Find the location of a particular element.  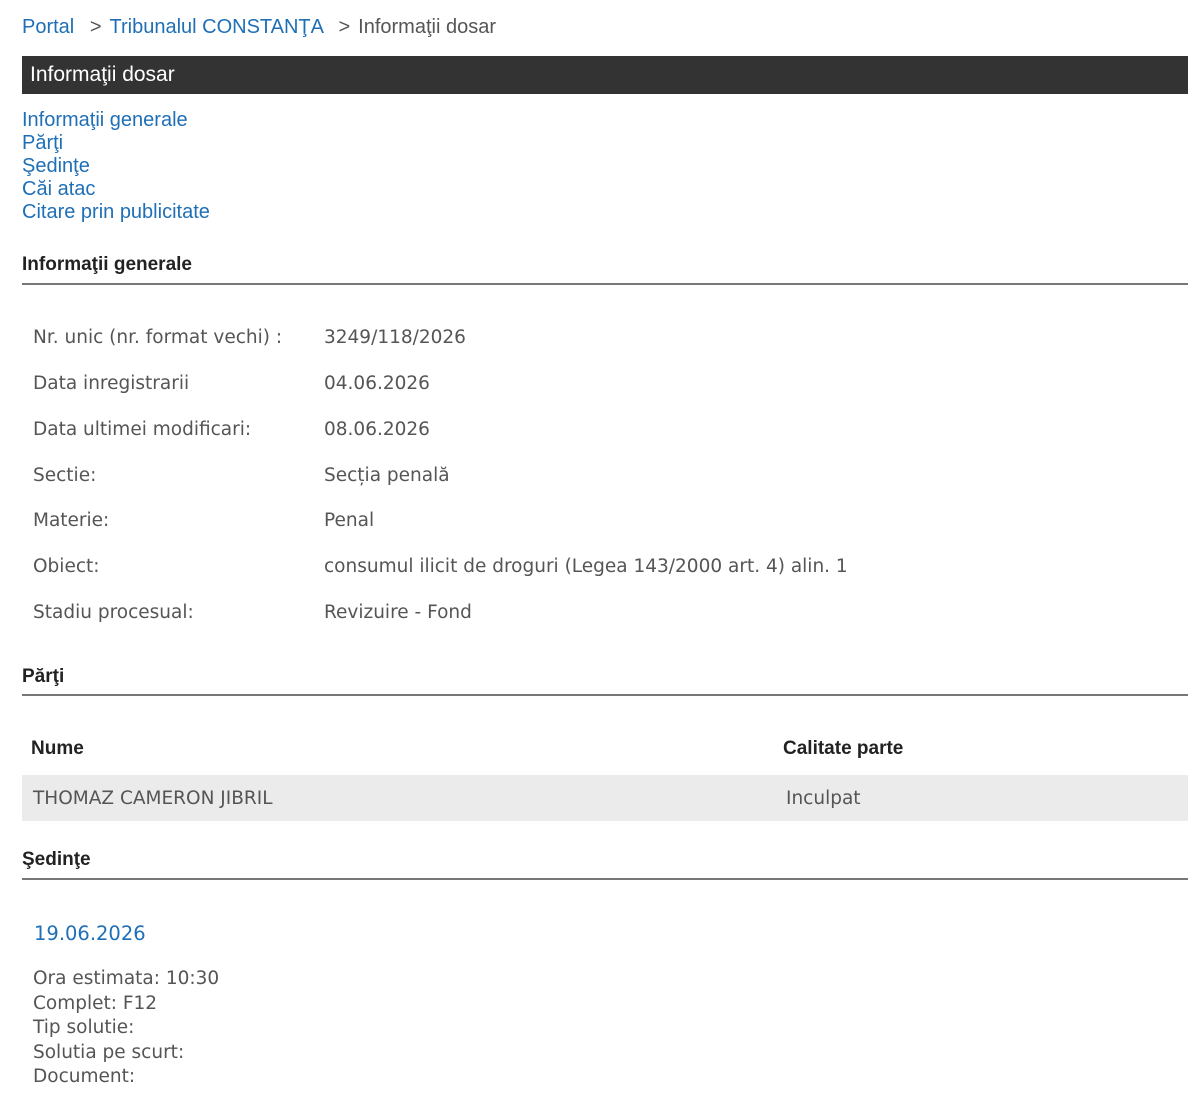

nav-link-citare-prin-publicitate: Citare prin publicitate is located at coordinates (116, 212).